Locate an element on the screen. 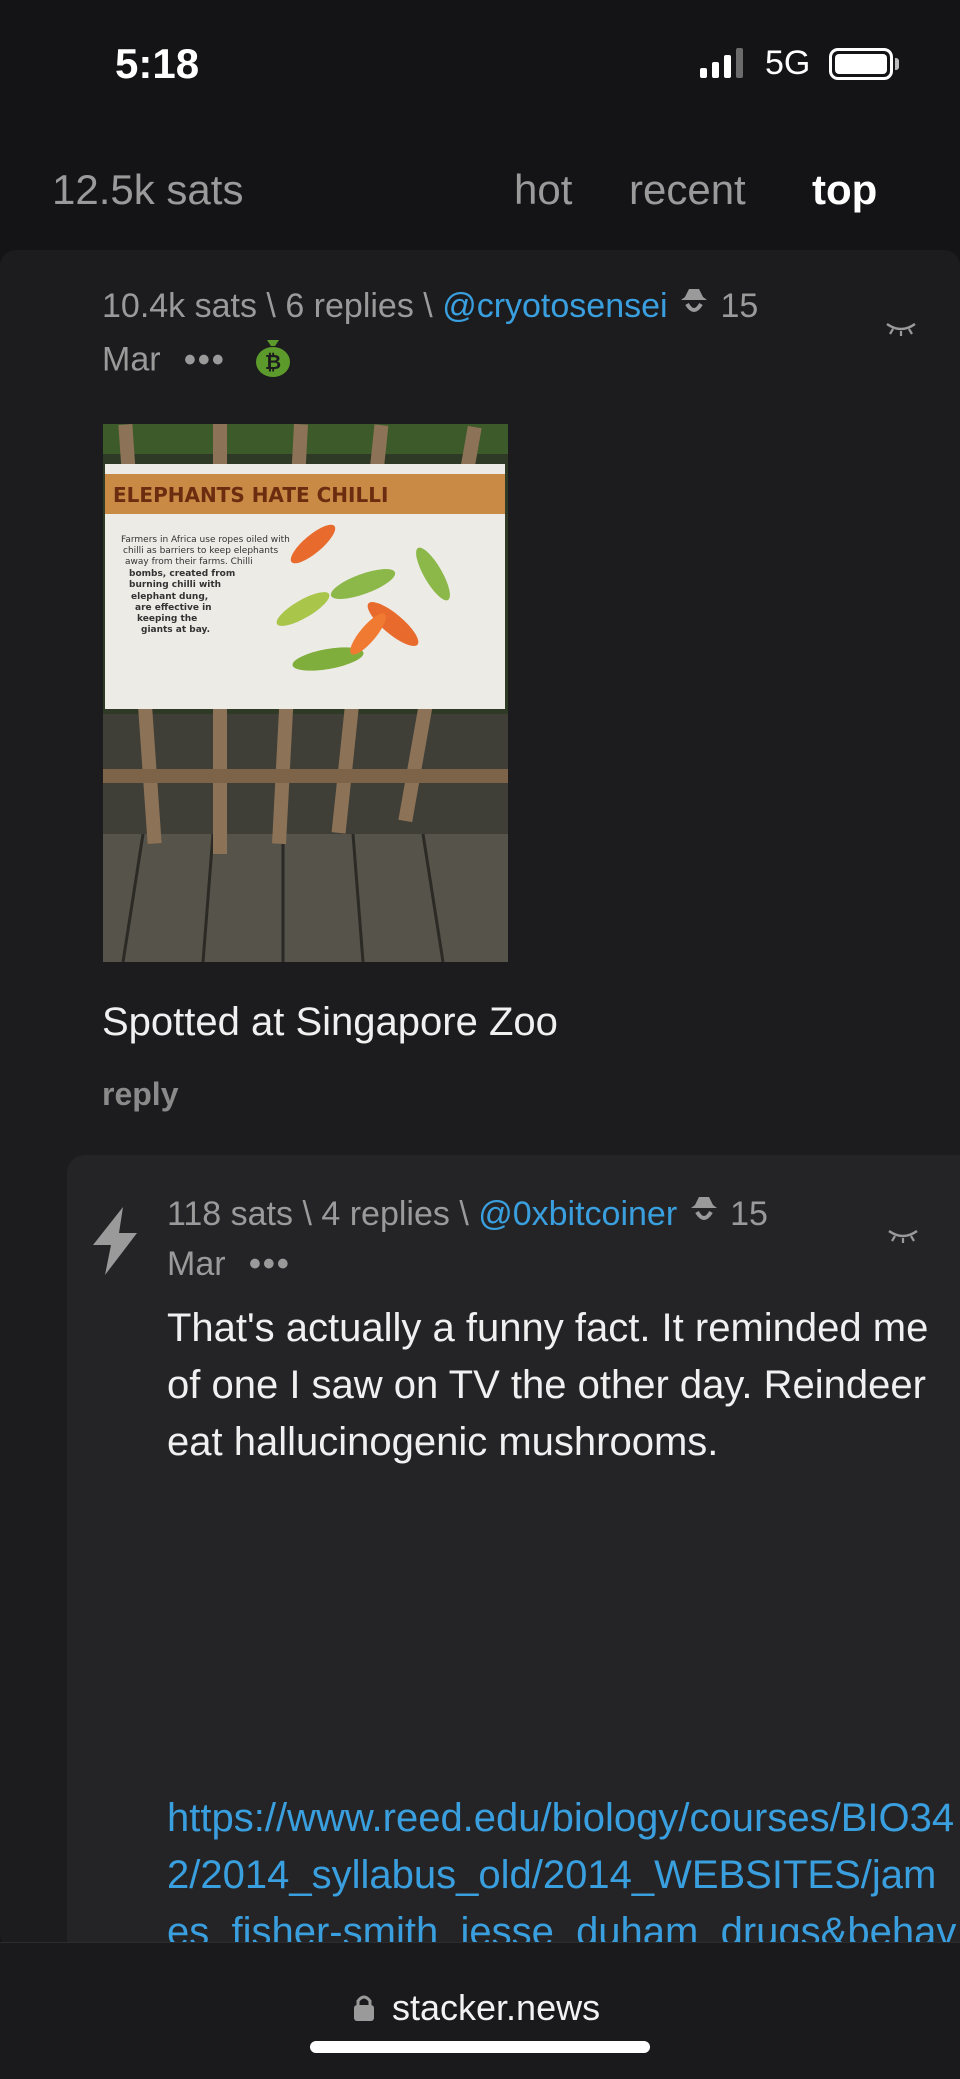 The width and height of the screenshot is (960, 2079). tab-hot: hot is located at coordinates (543, 190).